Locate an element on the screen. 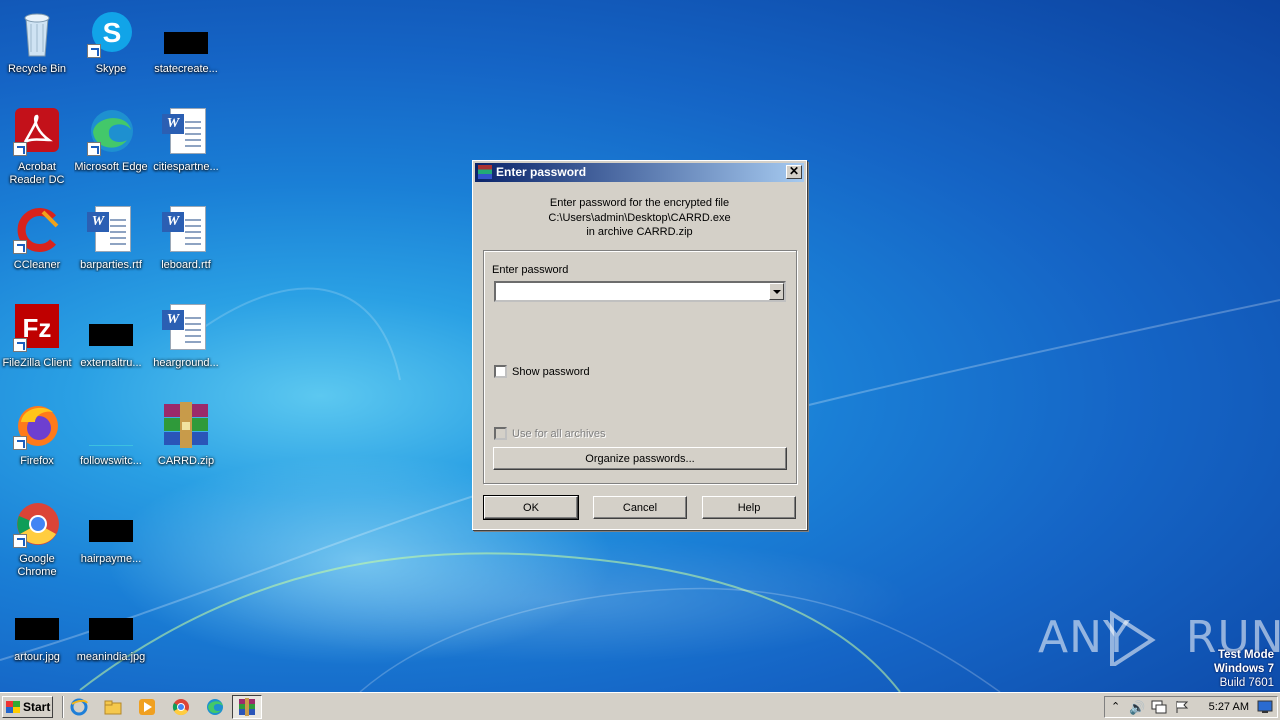 The image size is (1280, 720). taskbar: Start ⌃ 🔊 5:27 AM is located at coordinates (640, 706).